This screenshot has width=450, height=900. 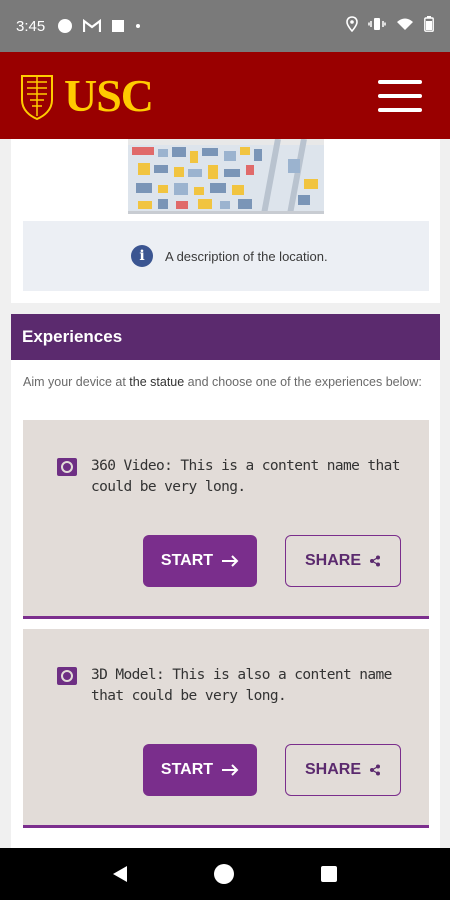 I want to click on dot-icon, so click(x=138, y=26).